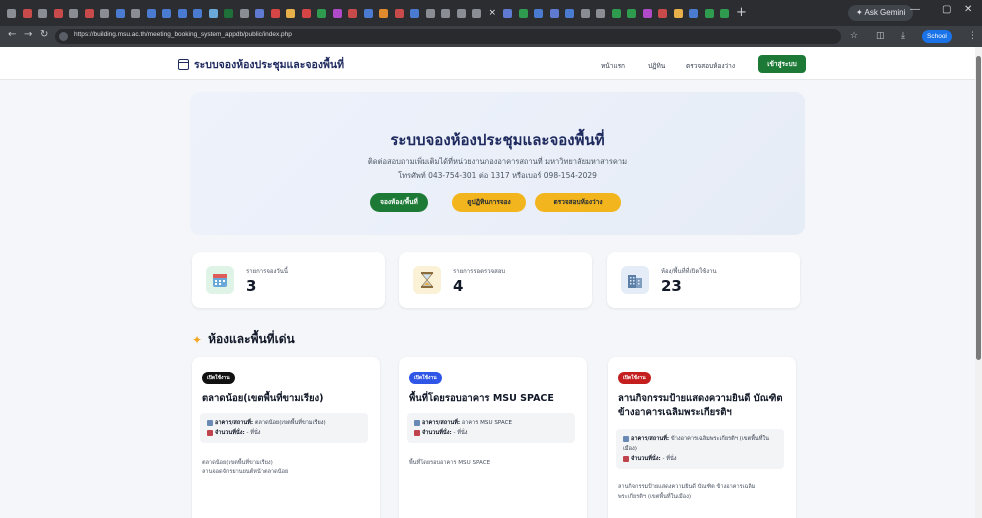 Image resolution: width=982 pixels, height=518 pixels. Describe the element at coordinates (399, 202) in the screenshot. I see `book-room-button: จองห้อง/พื้นที่` at that location.